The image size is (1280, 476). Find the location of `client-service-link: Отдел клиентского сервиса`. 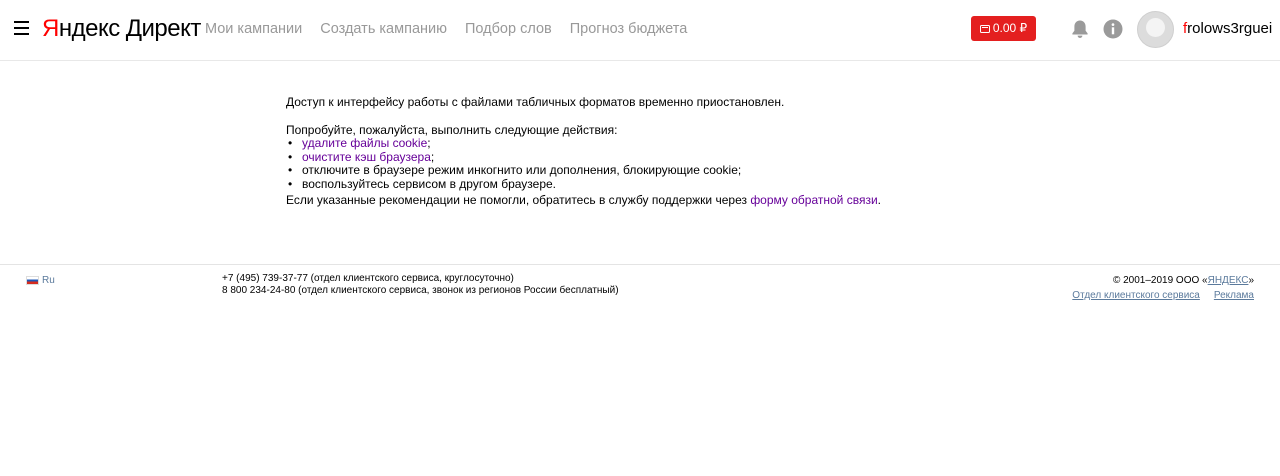

client-service-link: Отдел клиентского сервиса is located at coordinates (1136, 296).